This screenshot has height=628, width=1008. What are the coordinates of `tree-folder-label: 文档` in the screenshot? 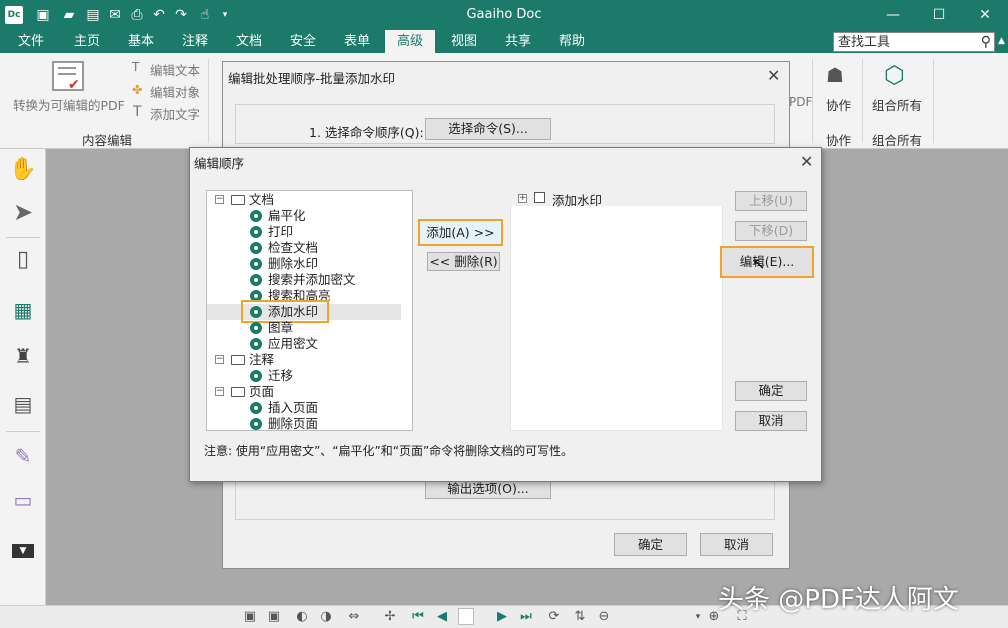 It's located at (262, 199).